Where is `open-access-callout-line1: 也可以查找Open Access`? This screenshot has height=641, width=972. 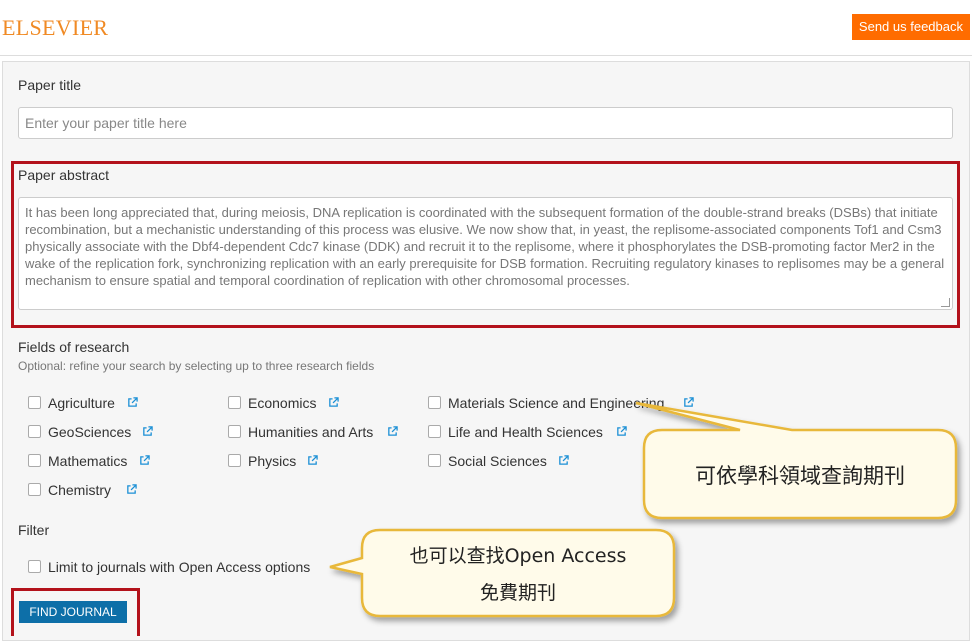
open-access-callout-line1: 也可以查找Open Access is located at coordinates (518, 556).